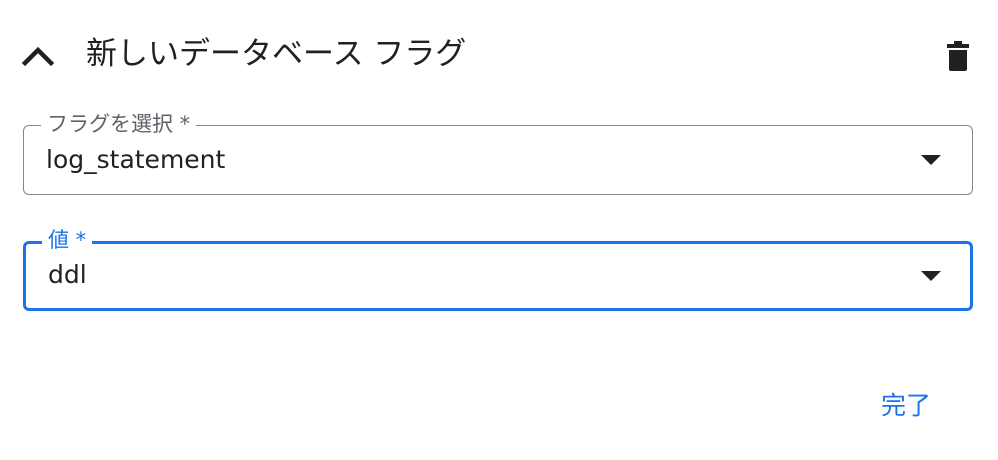  What do you see at coordinates (906, 406) in the screenshot?
I see `done-button: 完了` at bounding box center [906, 406].